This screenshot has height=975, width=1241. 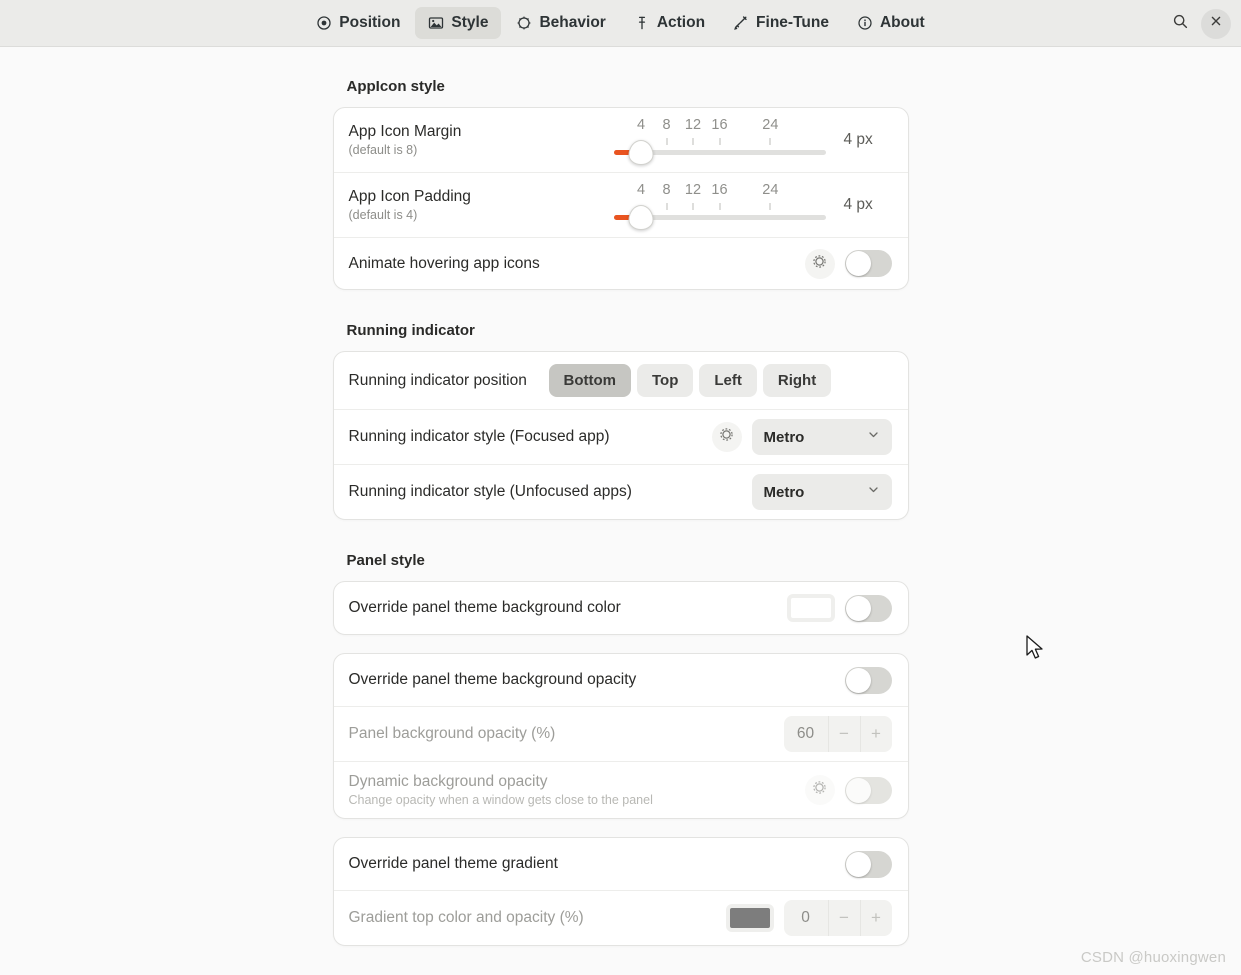 What do you see at coordinates (642, 23) in the screenshot?
I see `action-icon` at bounding box center [642, 23].